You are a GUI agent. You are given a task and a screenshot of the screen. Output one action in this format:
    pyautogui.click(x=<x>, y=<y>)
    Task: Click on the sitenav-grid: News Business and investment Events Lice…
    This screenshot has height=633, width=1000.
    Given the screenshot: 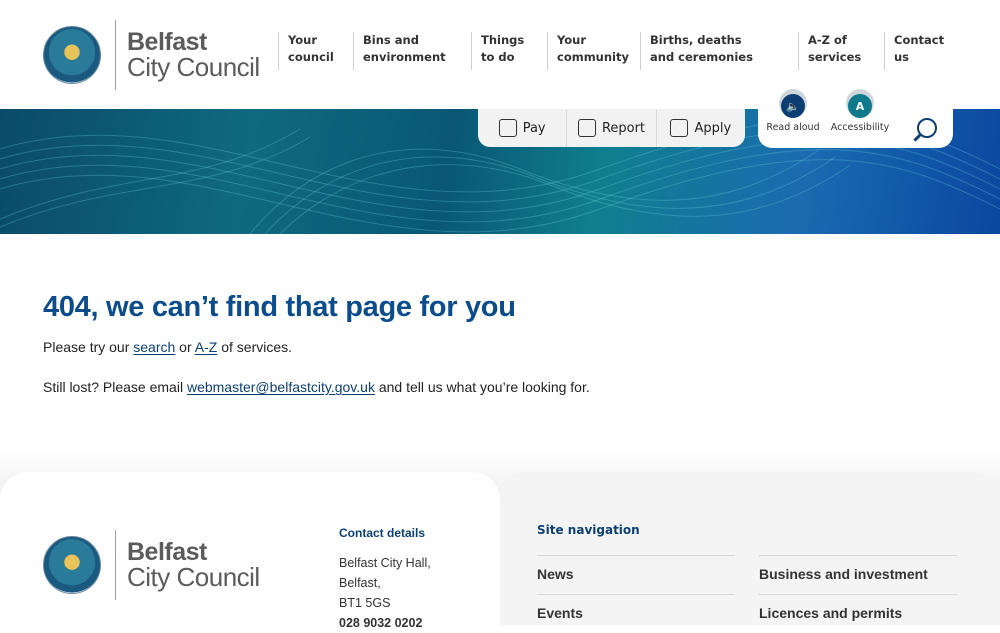 What is the action you would take?
    pyautogui.click(x=747, y=594)
    